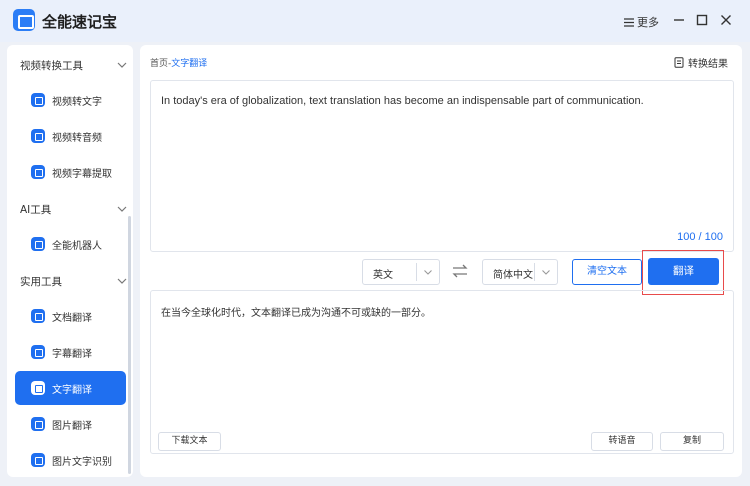 The height and width of the screenshot is (486, 750). I want to click on sidebar-item-subtitle-translate: 字幕翻译, so click(70, 352).